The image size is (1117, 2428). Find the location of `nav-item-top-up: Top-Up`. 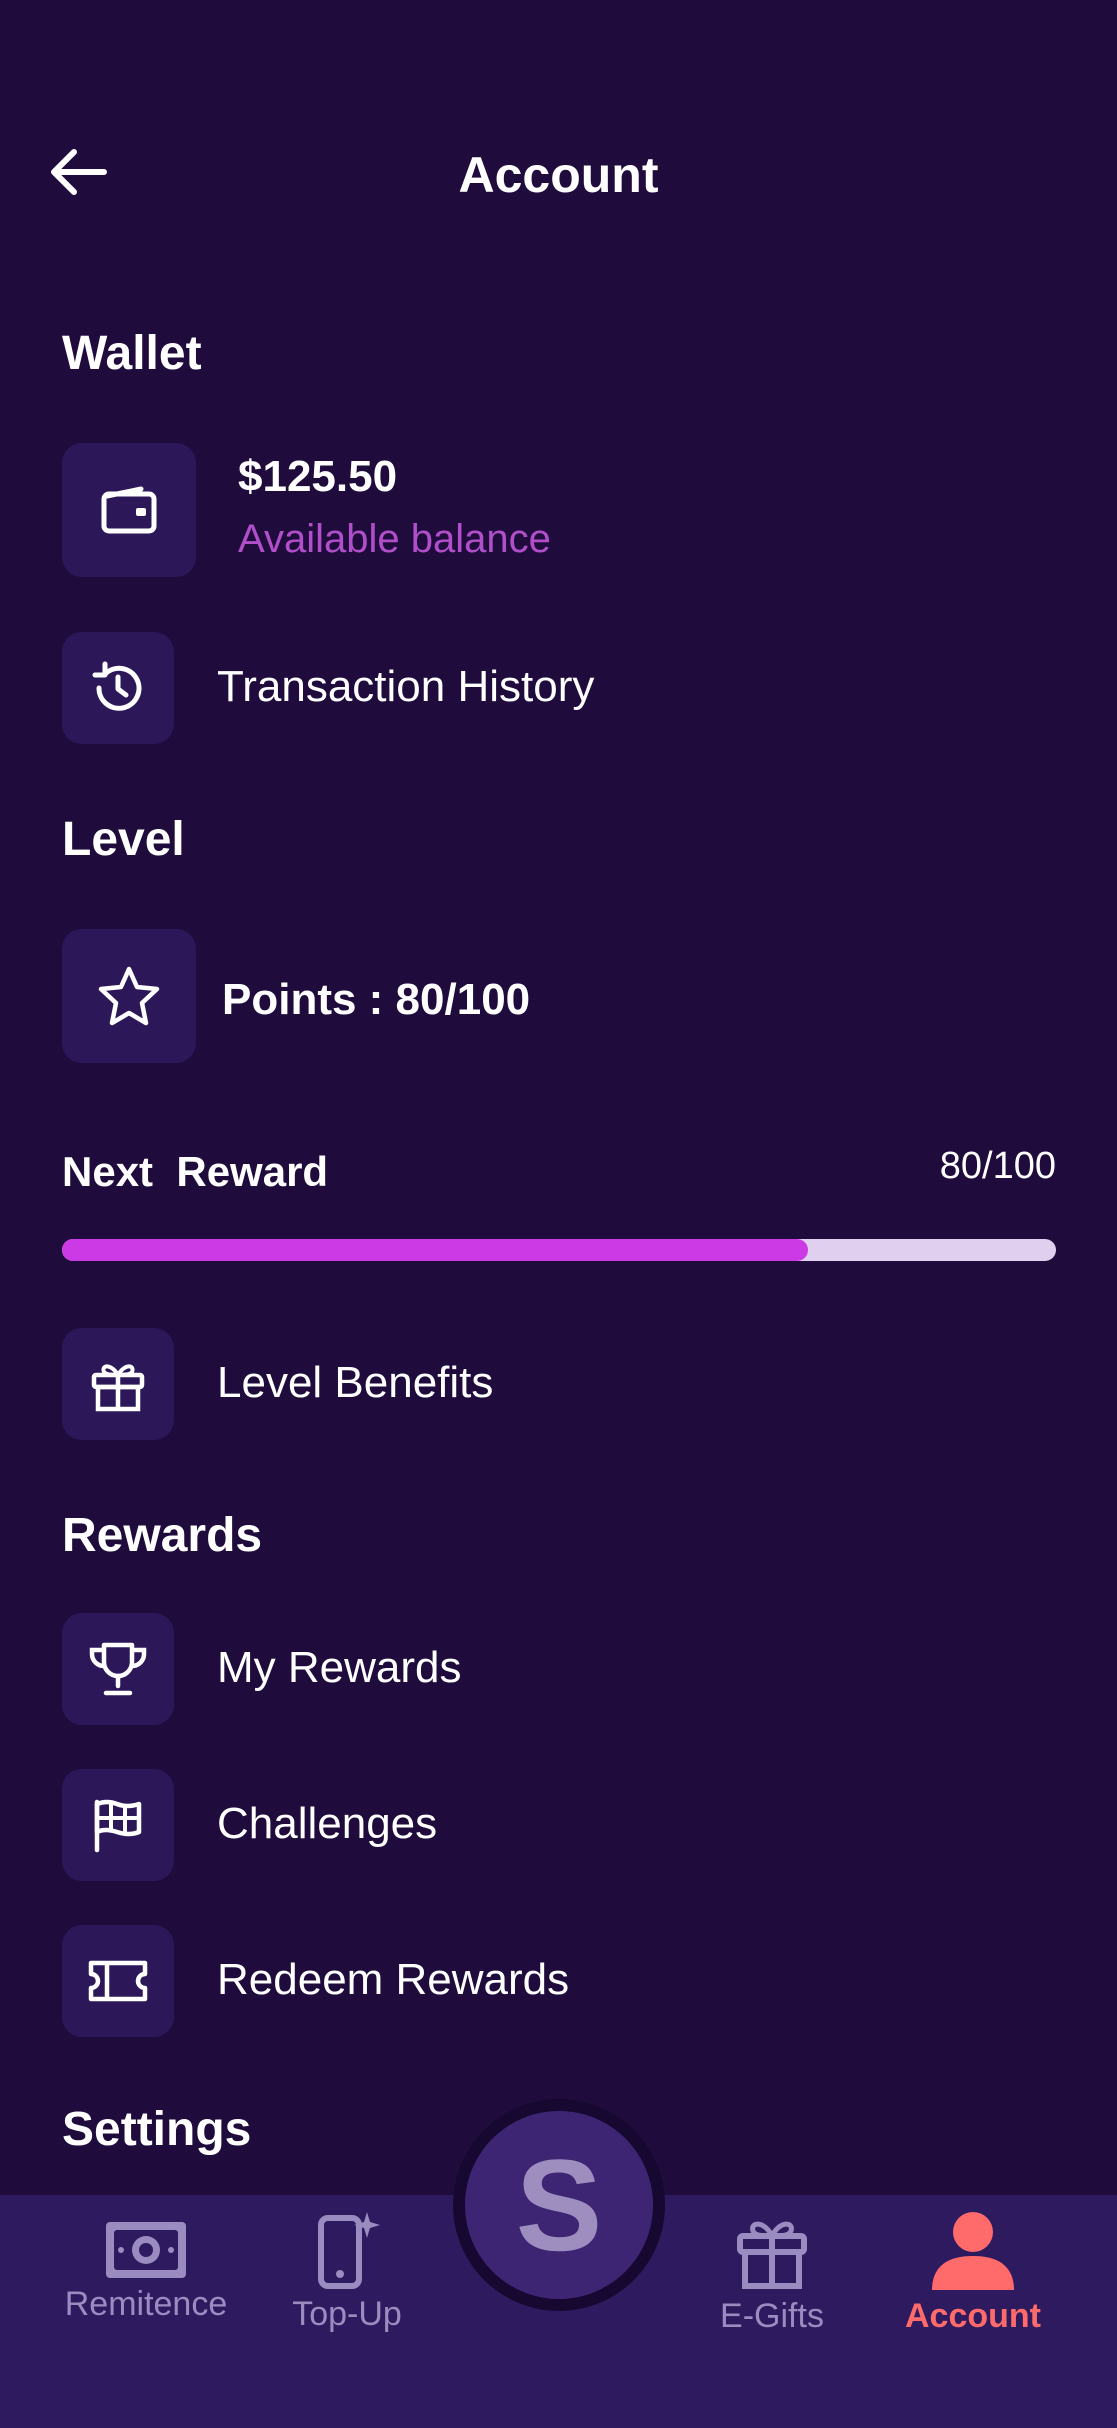

nav-item-top-up: Top-Up is located at coordinates (347, 2272).